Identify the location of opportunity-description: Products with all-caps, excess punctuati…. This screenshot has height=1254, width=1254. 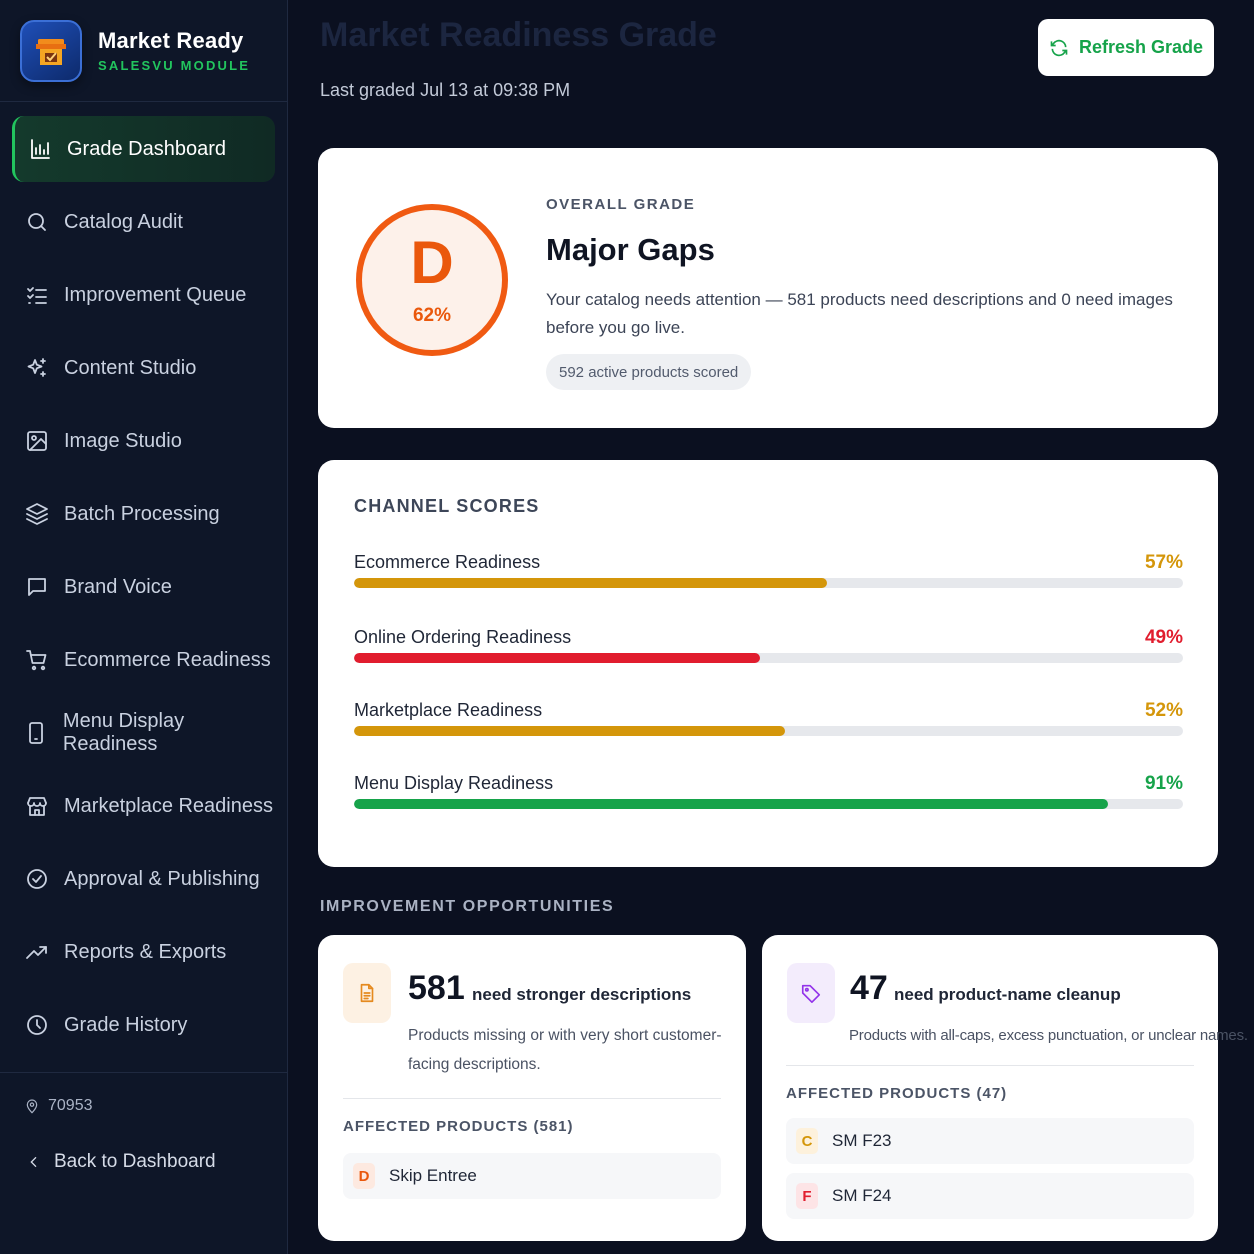
(1048, 1035).